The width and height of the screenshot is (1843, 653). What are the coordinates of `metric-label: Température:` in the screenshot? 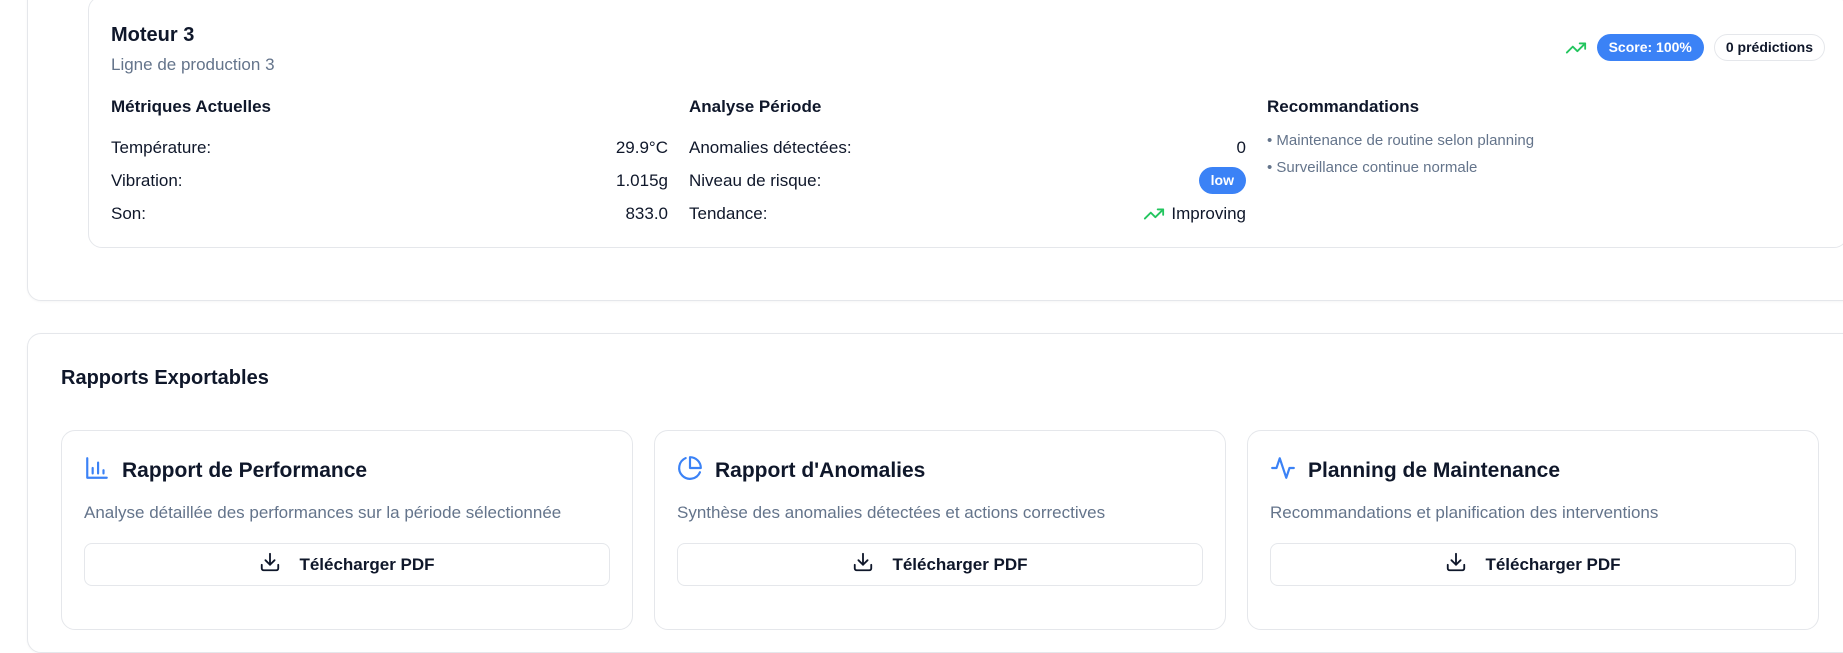 It's located at (161, 147).